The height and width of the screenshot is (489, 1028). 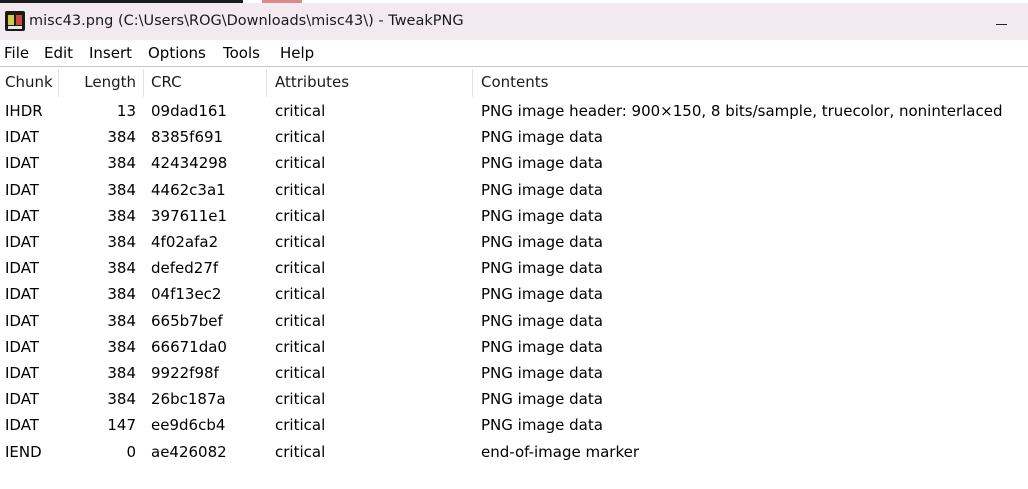 What do you see at coordinates (188, 189) in the screenshot?
I see `cell-crc: 4462c3a1` at bounding box center [188, 189].